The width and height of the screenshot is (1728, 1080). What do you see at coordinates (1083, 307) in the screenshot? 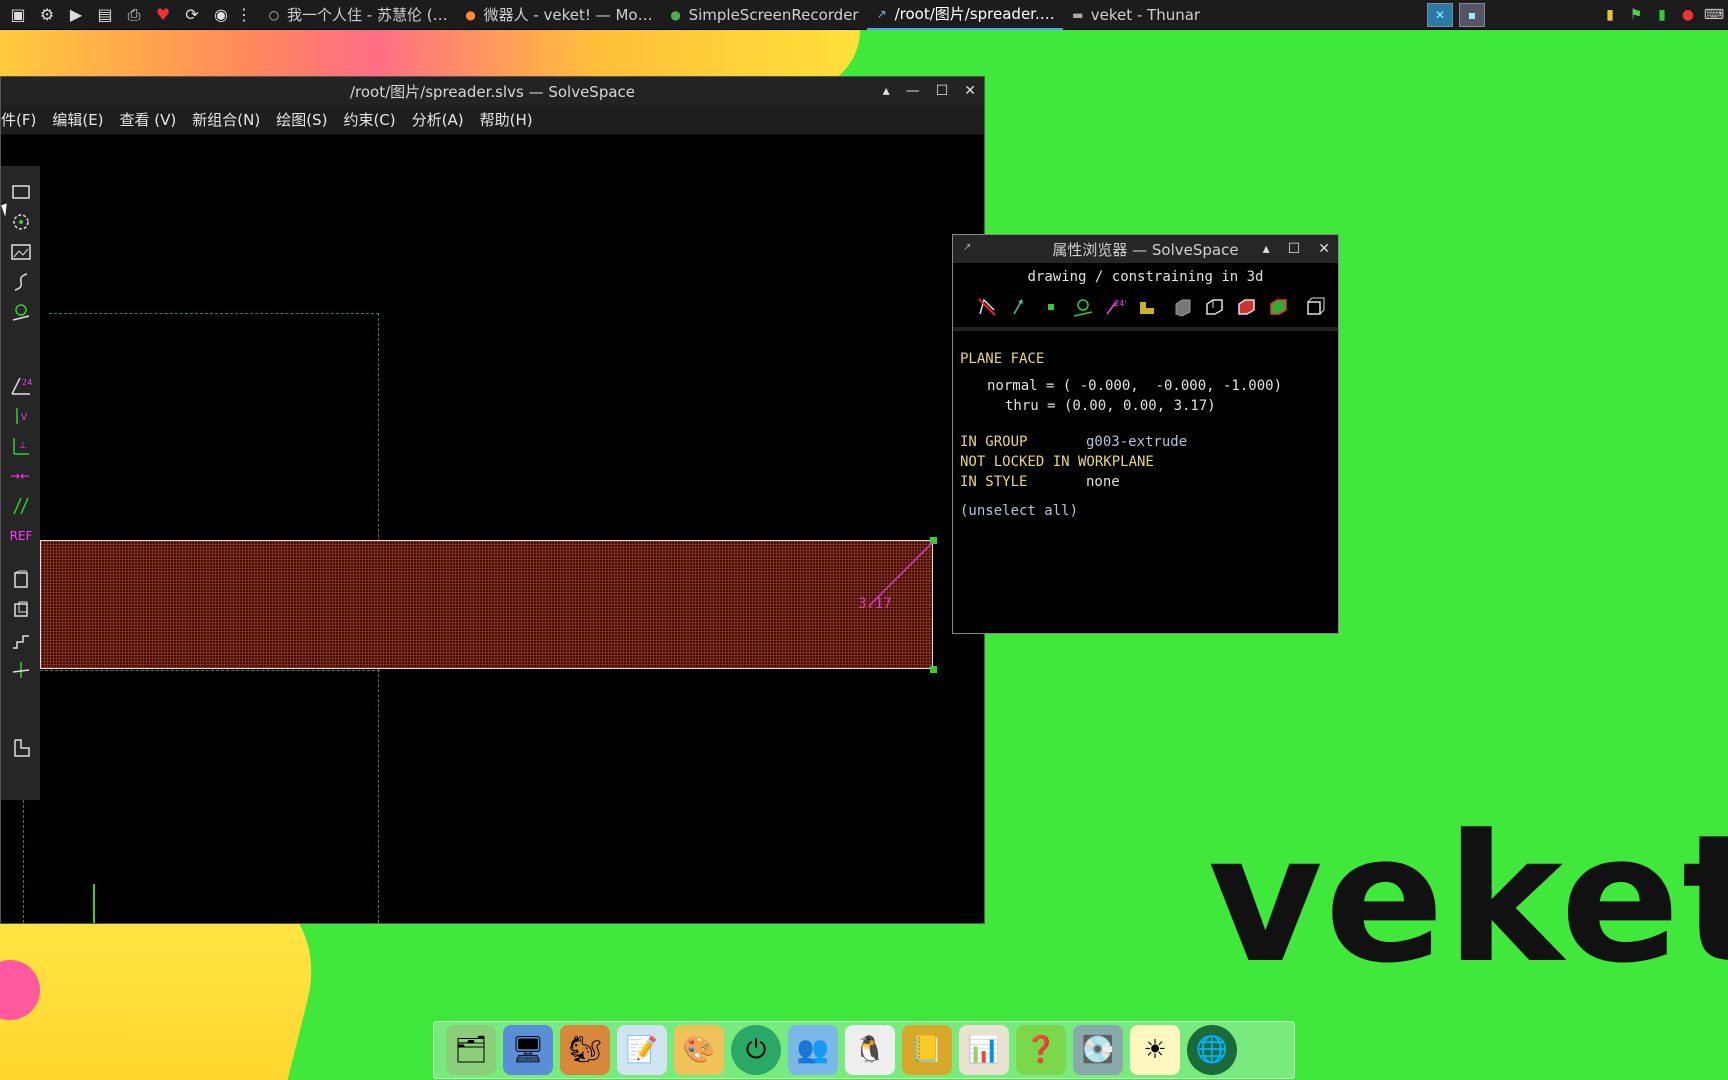
I see `show-construction-icon` at bounding box center [1083, 307].